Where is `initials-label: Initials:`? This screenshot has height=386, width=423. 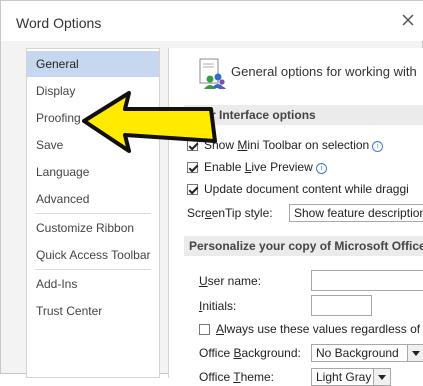 initials-label: Initials: is located at coordinates (217, 306).